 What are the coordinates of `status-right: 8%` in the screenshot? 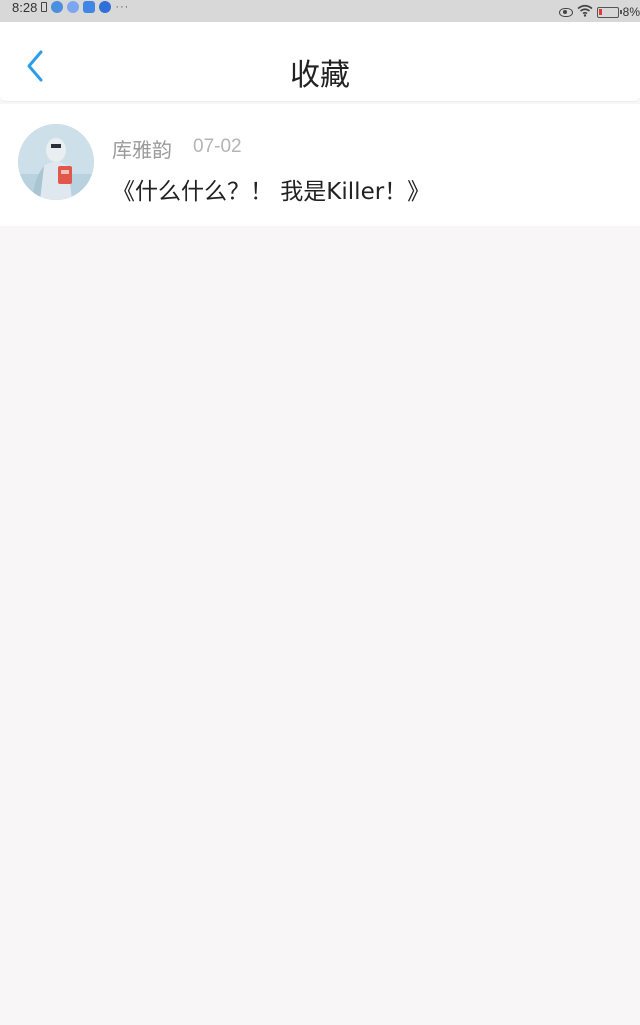 It's located at (599, 12).